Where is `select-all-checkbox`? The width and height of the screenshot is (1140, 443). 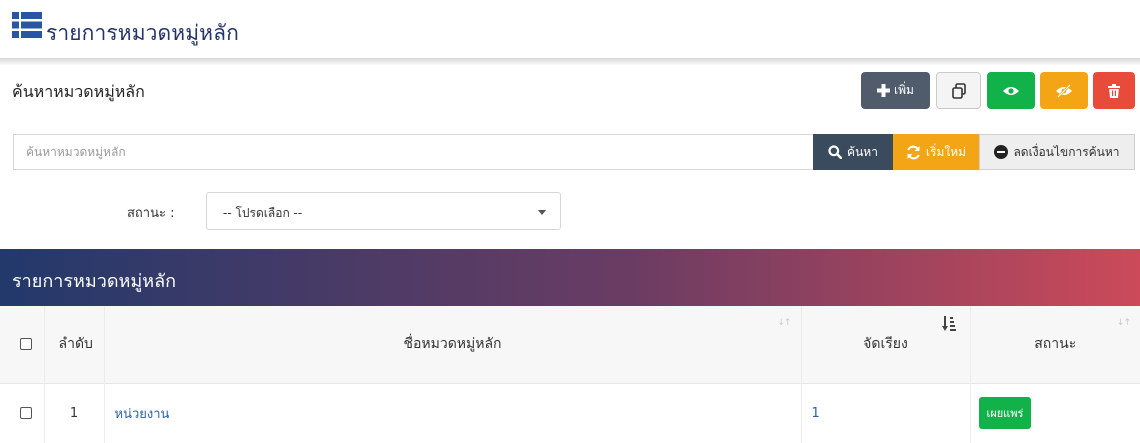 select-all-checkbox is located at coordinates (26, 344).